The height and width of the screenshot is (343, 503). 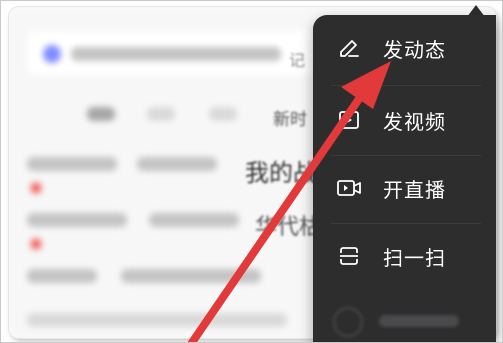 What do you see at coordinates (52, 54) in the screenshot?
I see `avatar` at bounding box center [52, 54].